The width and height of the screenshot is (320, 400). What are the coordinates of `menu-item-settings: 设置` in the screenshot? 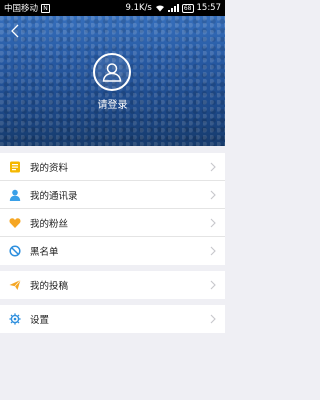 It's located at (112, 319).